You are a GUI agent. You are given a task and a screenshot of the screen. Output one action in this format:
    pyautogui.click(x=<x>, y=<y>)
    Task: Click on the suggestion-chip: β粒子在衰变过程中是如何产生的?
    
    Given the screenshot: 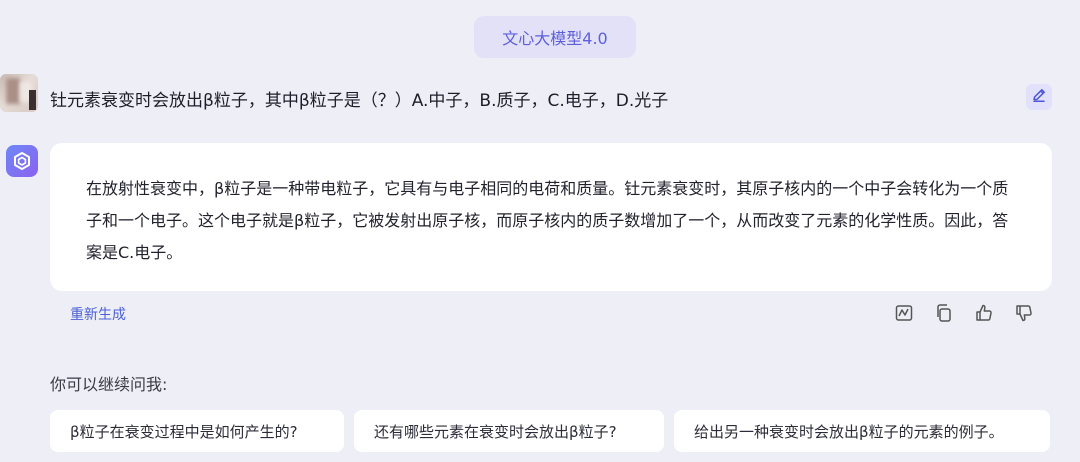 What is the action you would take?
    pyautogui.click(x=197, y=431)
    